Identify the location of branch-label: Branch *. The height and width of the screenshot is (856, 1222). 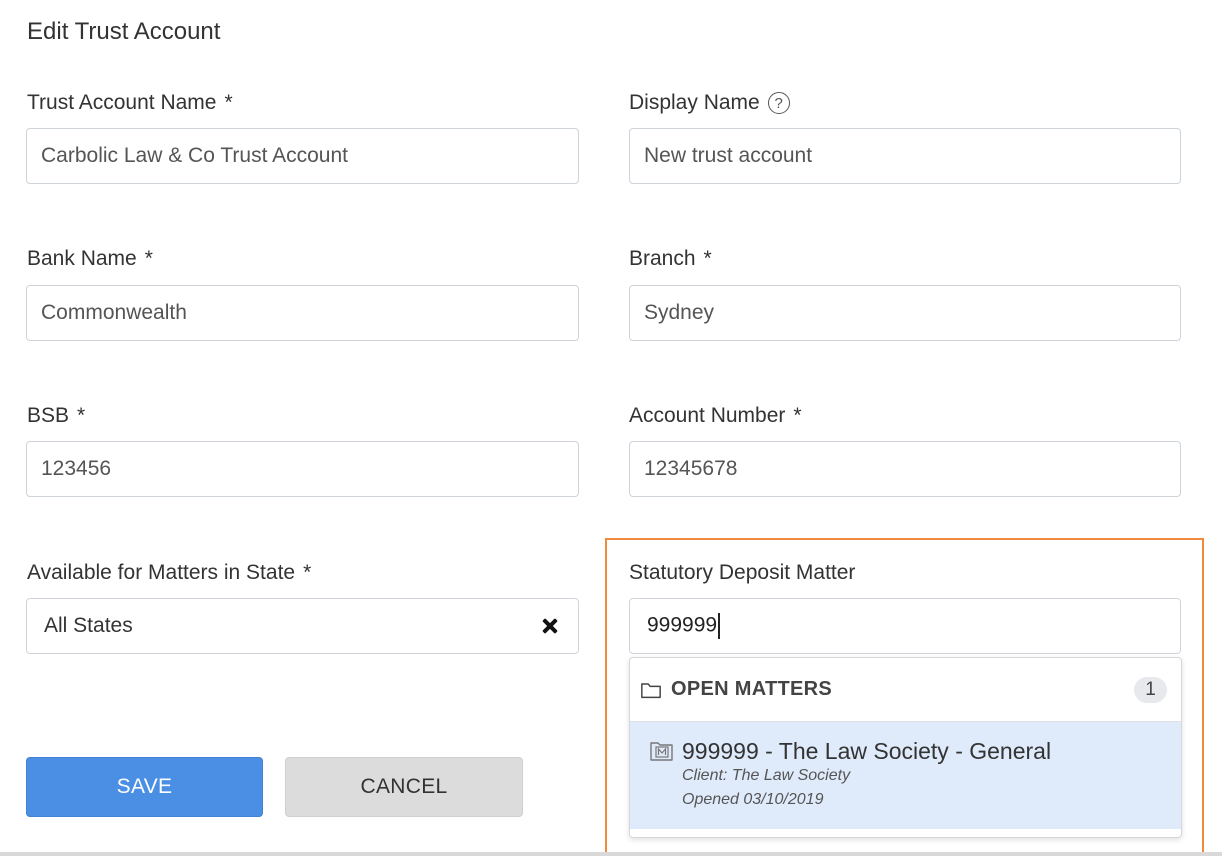
(670, 258).